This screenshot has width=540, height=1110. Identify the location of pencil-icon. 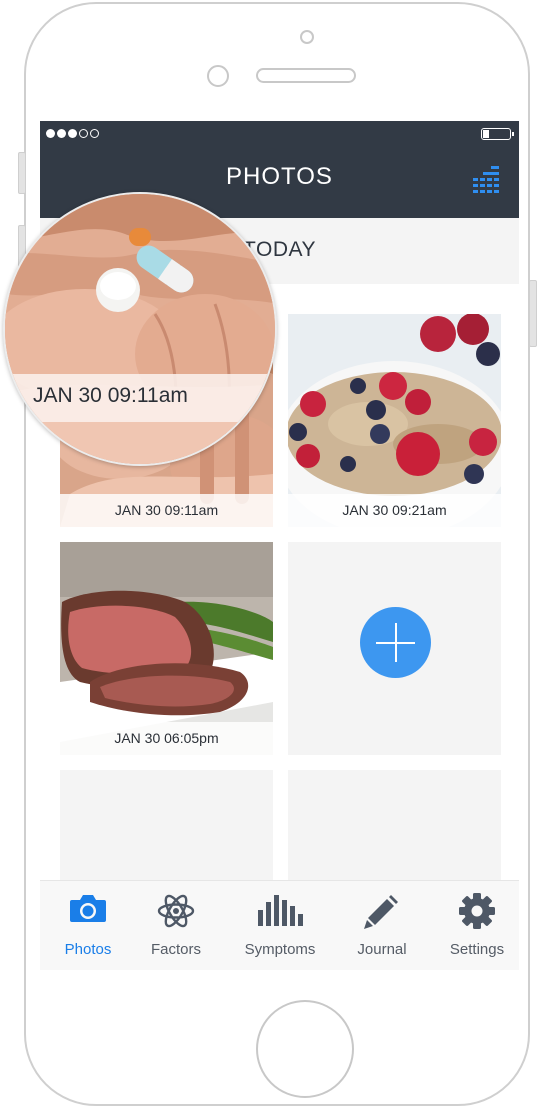
(381, 912).